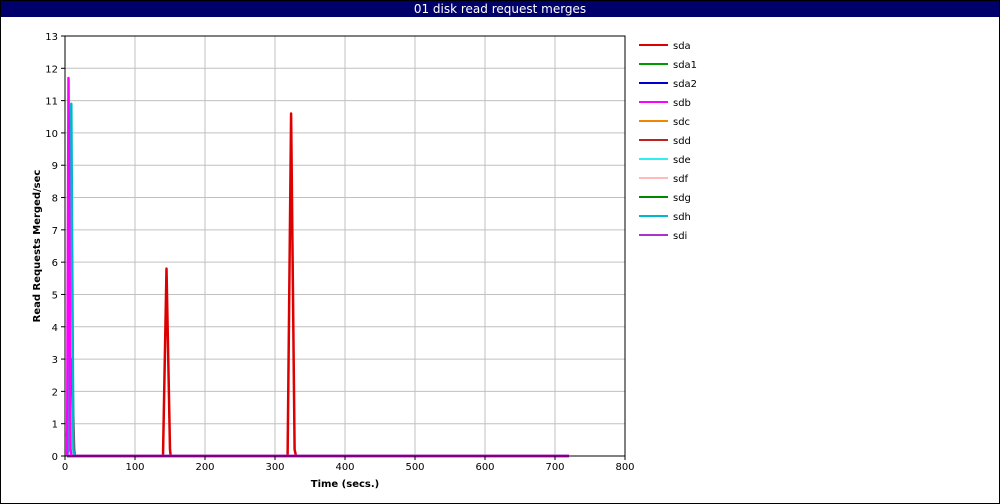 Image resolution: width=1000 pixels, height=504 pixels. What do you see at coordinates (682, 141) in the screenshot?
I see `legend-label-sdd: sdd` at bounding box center [682, 141].